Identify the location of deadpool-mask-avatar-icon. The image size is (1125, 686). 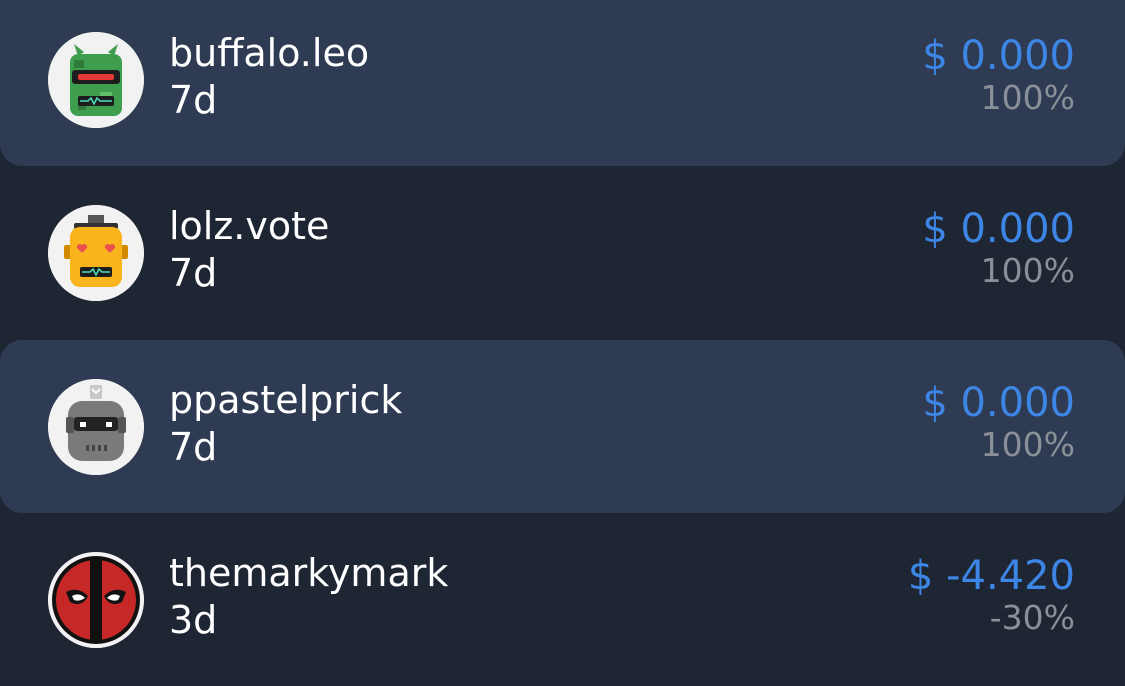
(96, 599).